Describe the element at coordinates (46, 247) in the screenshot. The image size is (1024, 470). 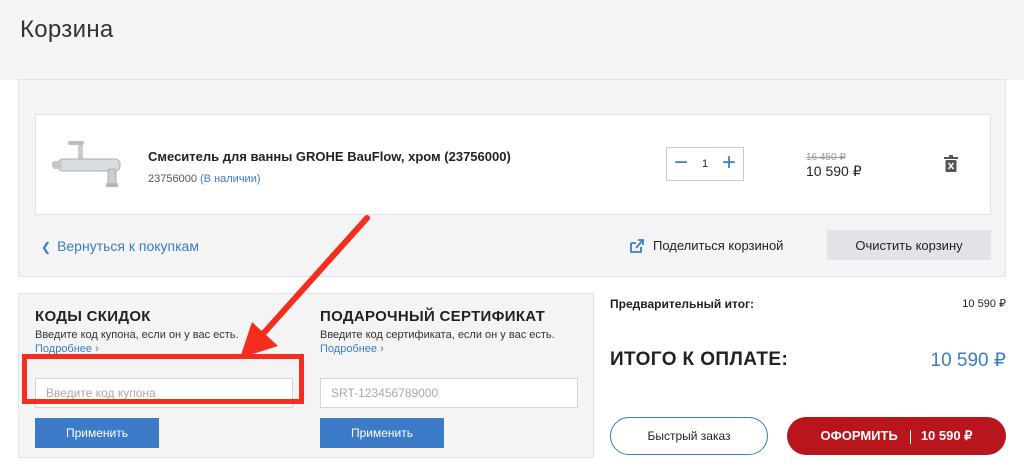
I see `chevron-left-icon: ❮` at that location.